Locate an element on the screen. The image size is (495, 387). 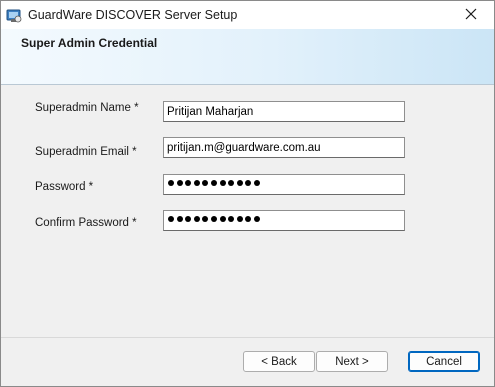
confirm-password-mask is located at coordinates (214, 219).